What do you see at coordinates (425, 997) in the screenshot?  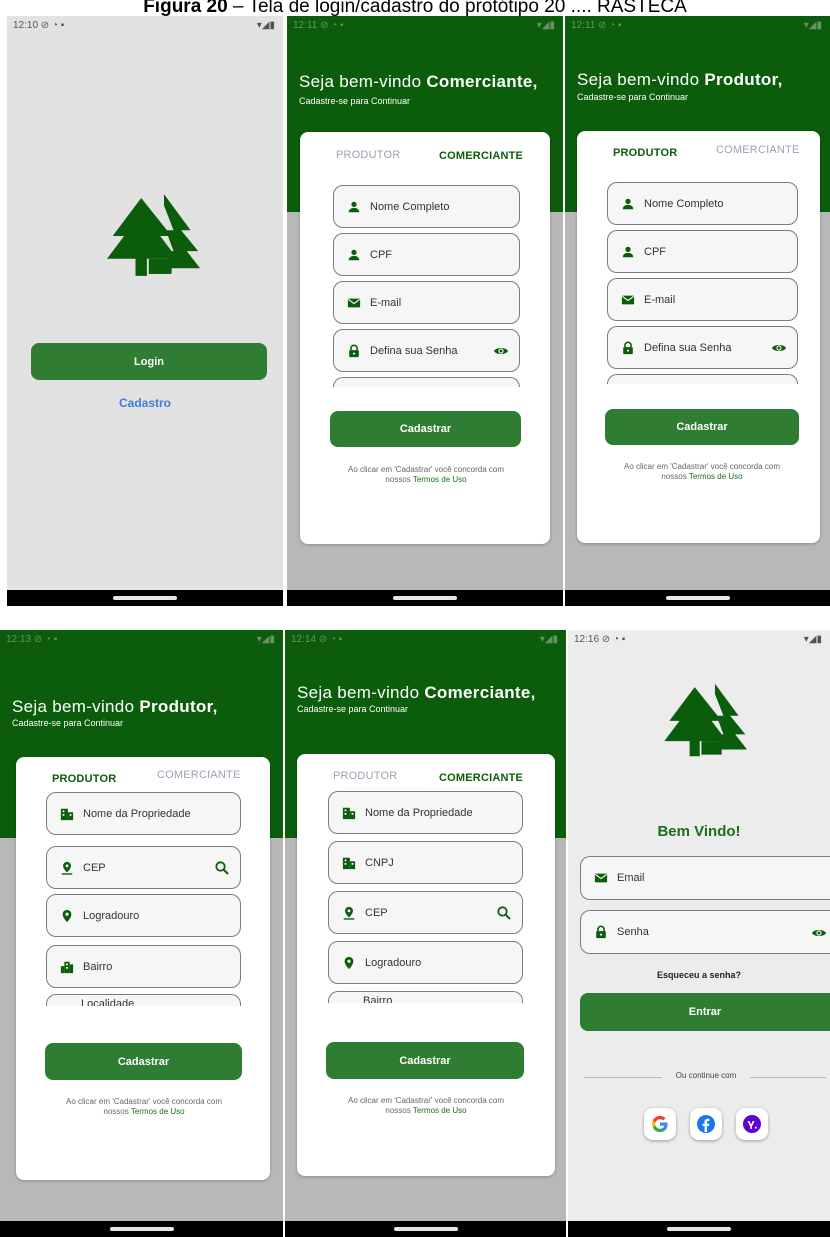 I see `bairro-field-partial: Bairro` at bounding box center [425, 997].